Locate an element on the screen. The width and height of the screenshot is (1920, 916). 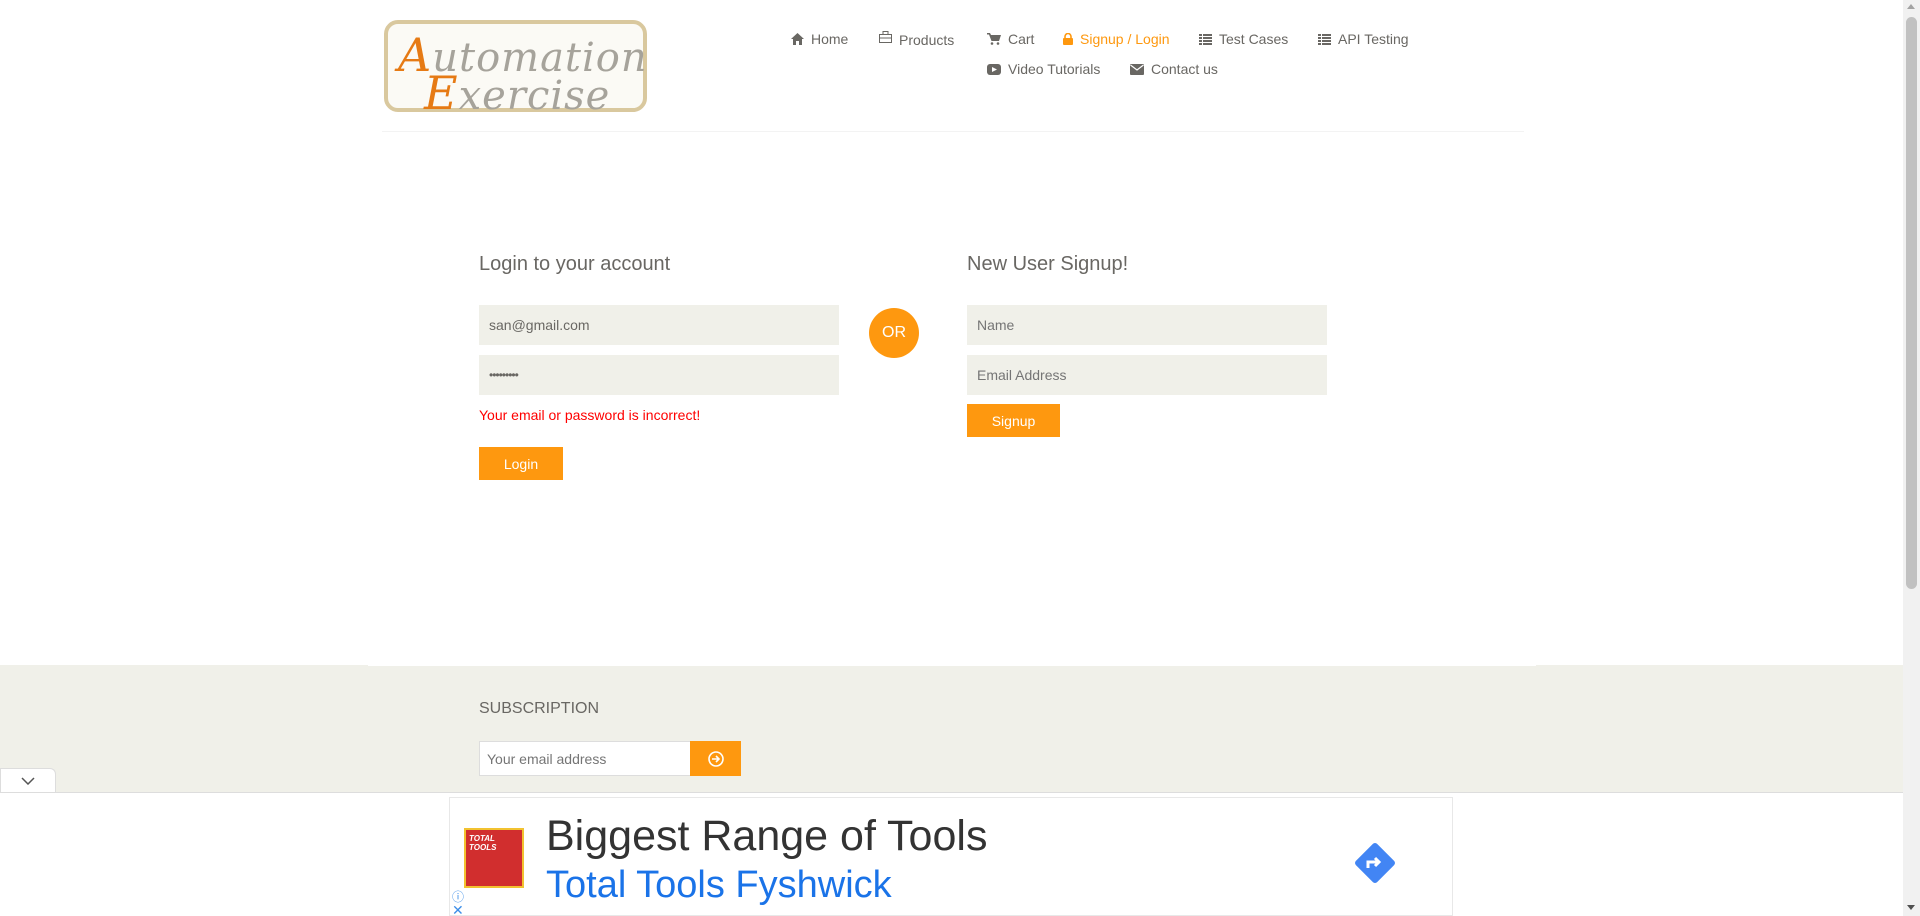
nav-home: Home is located at coordinates (819, 39).